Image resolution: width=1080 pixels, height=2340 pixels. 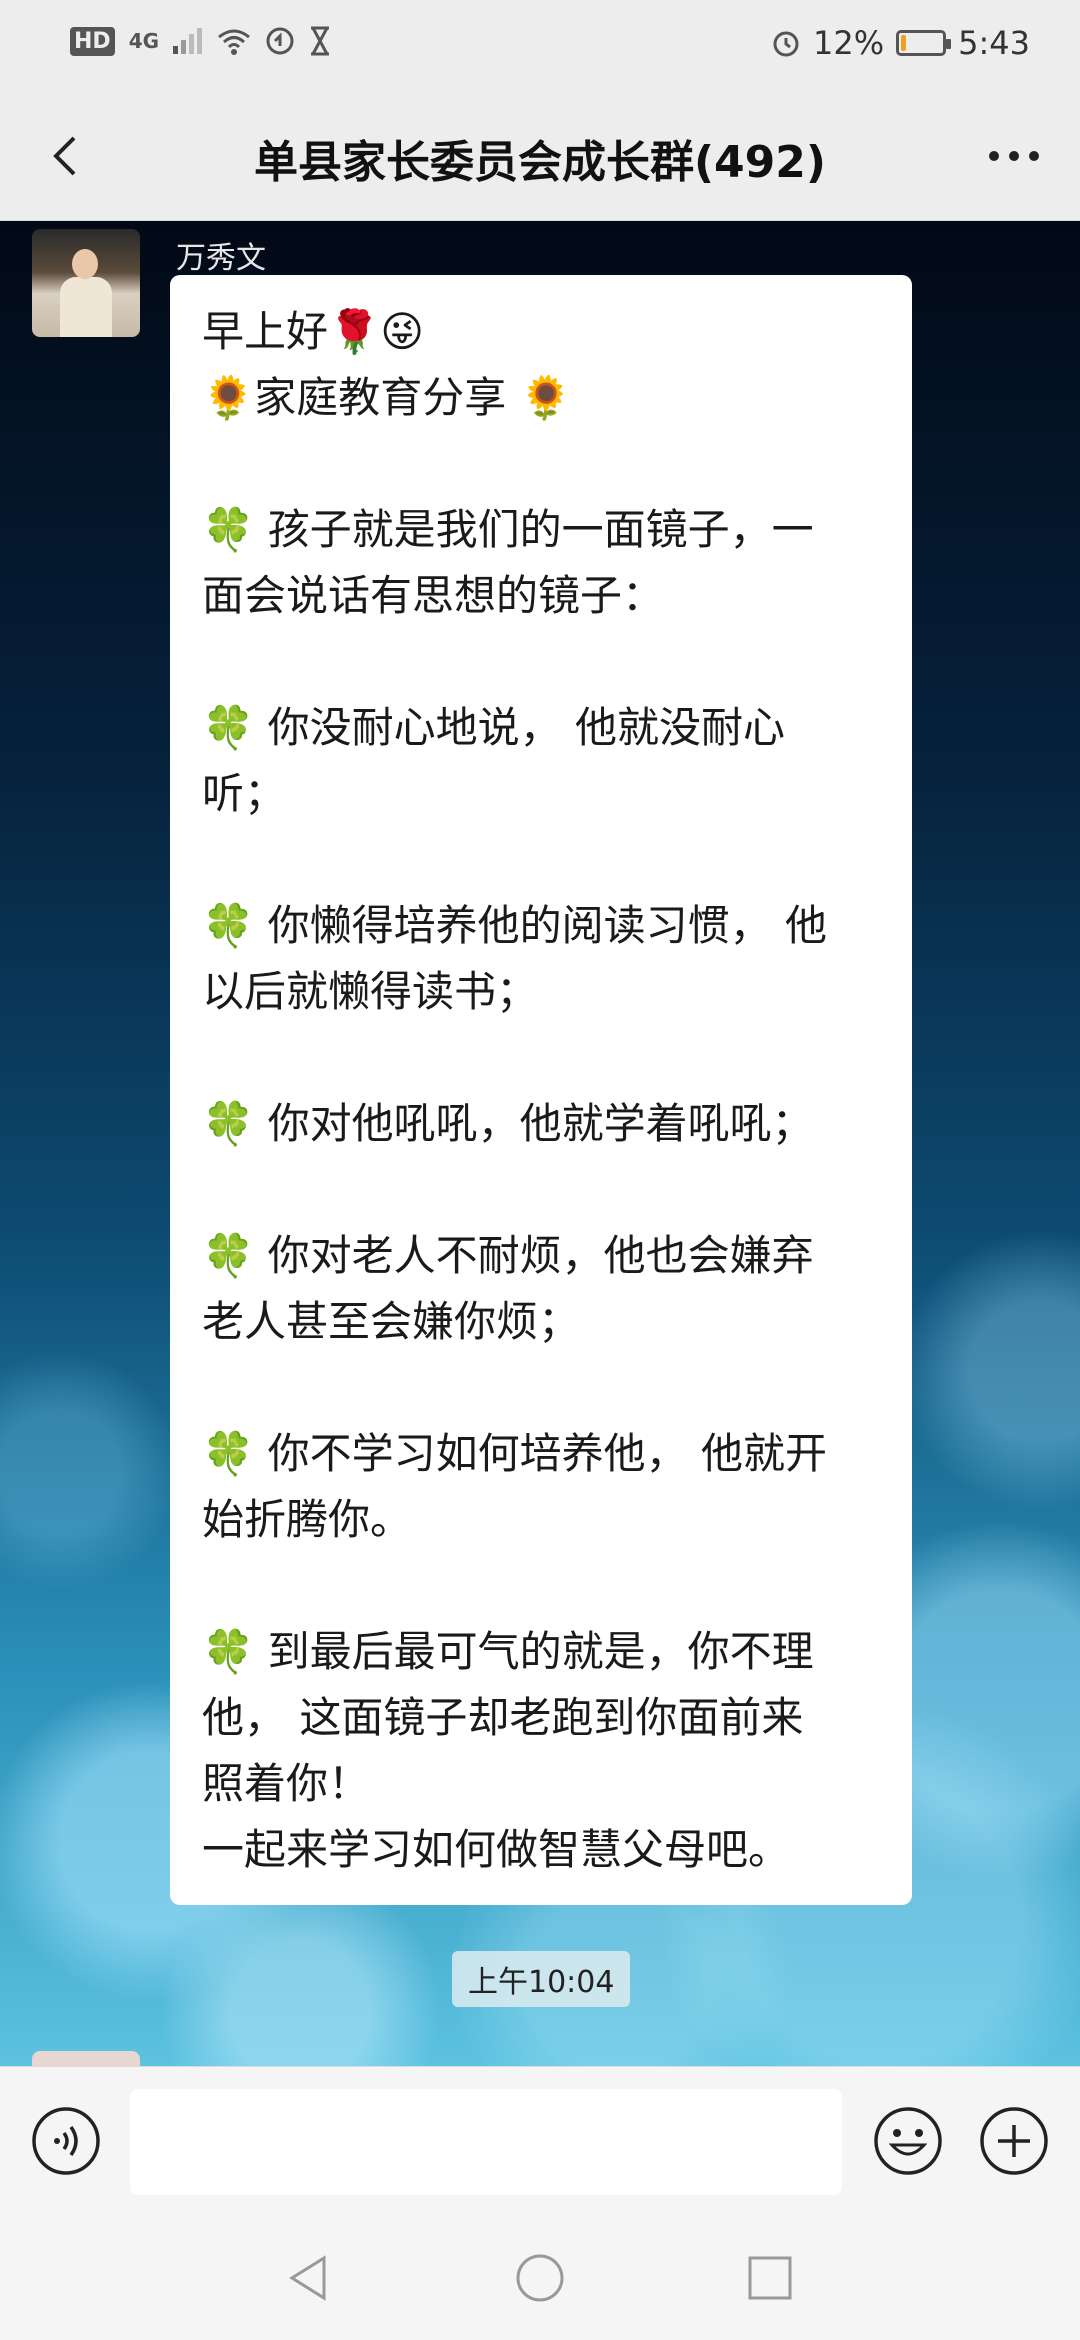 What do you see at coordinates (391, 1321) in the screenshot?
I see `message-line: 老人甚至会嫌你烦；` at bounding box center [391, 1321].